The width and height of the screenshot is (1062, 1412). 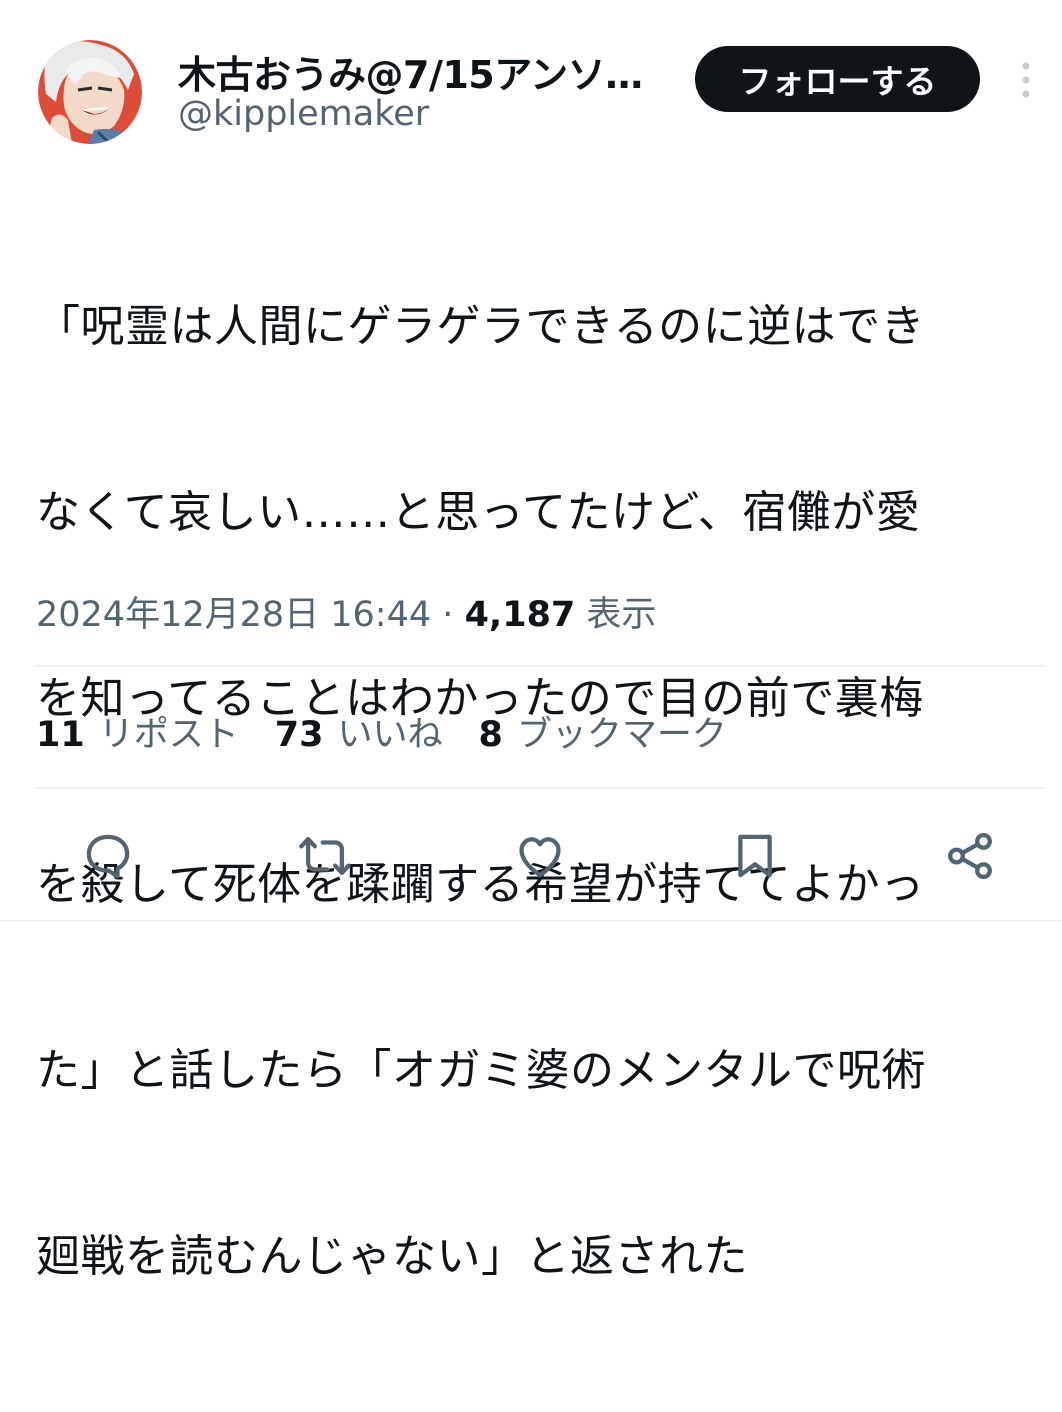 I want to click on tweet-timestamp: 2024年12月28日 16:44, so click(x=233, y=615).